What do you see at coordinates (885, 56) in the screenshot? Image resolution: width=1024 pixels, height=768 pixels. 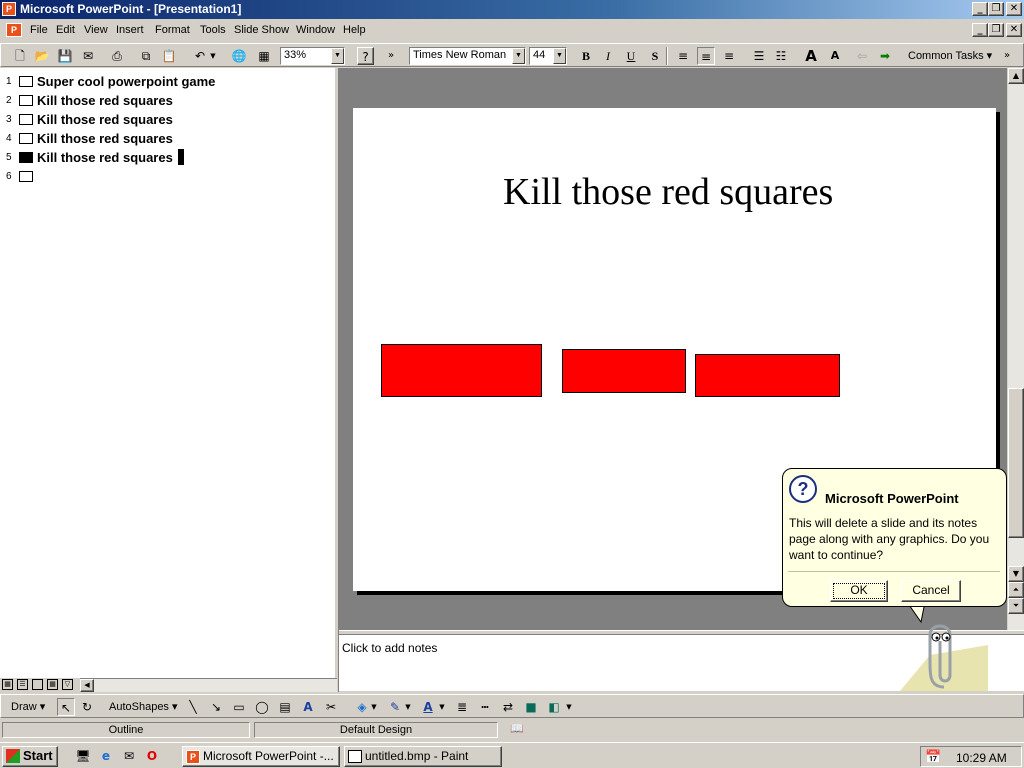 I see `demote-icon: ➡` at bounding box center [885, 56].